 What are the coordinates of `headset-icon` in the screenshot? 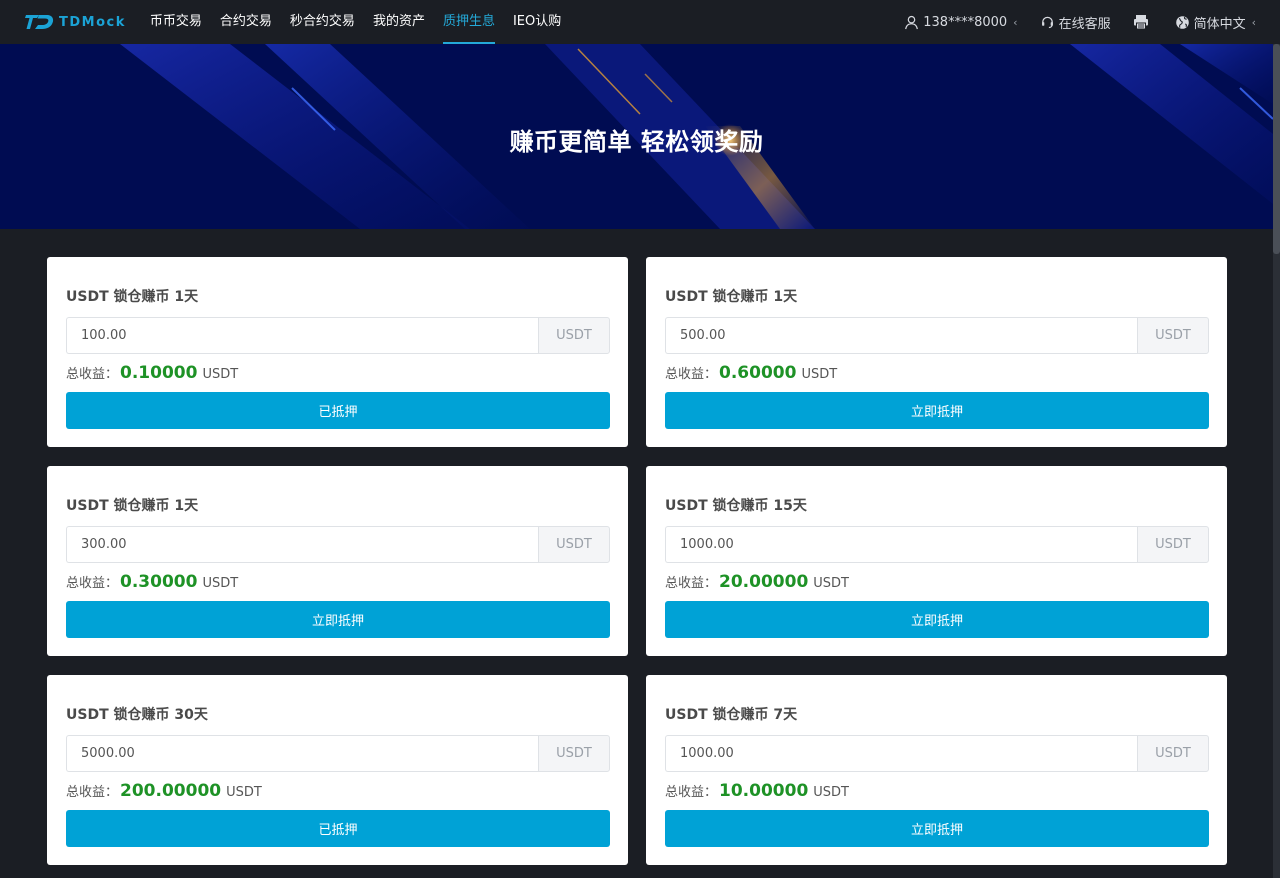 It's located at (1047, 22).